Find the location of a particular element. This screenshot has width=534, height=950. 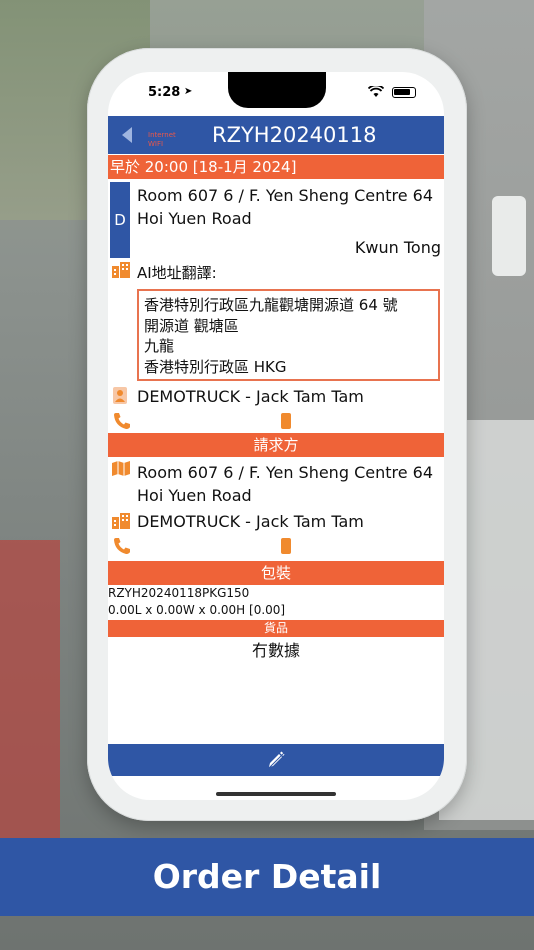

network-status-line2: WIFI is located at coordinates (156, 144).